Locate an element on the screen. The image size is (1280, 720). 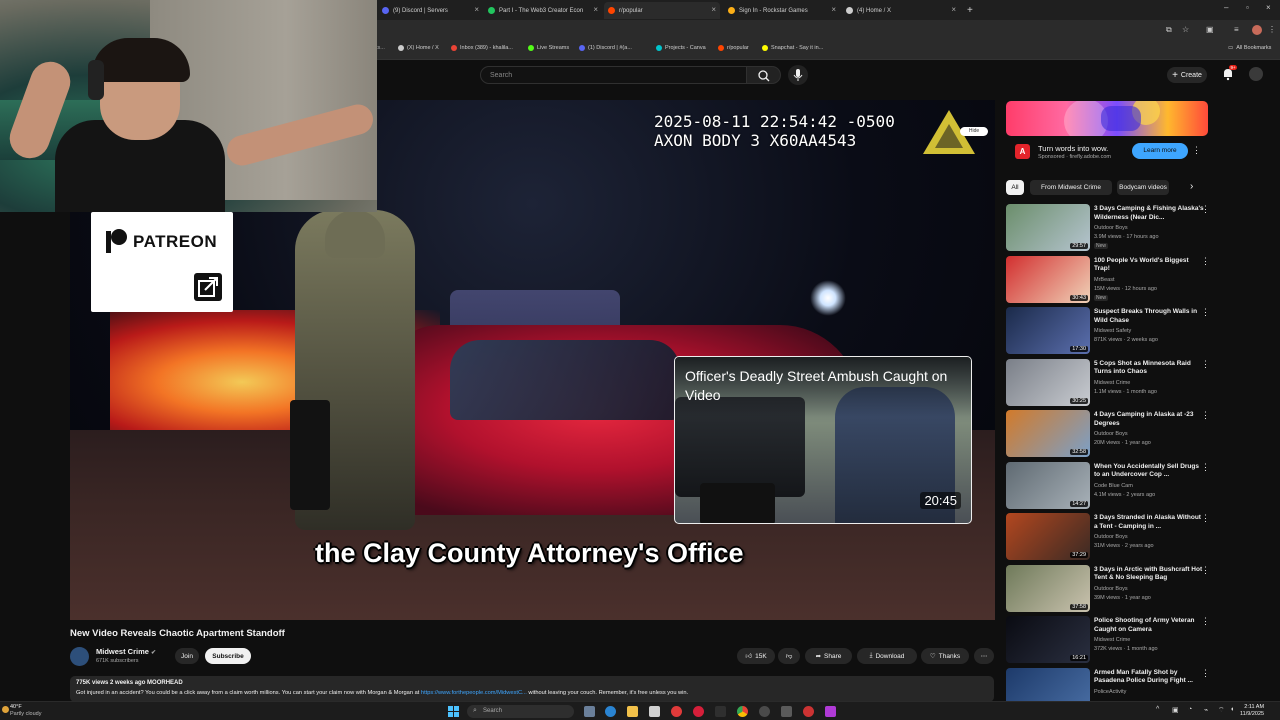
menu-icon: ≡ is located at coordinates (1236, 29).